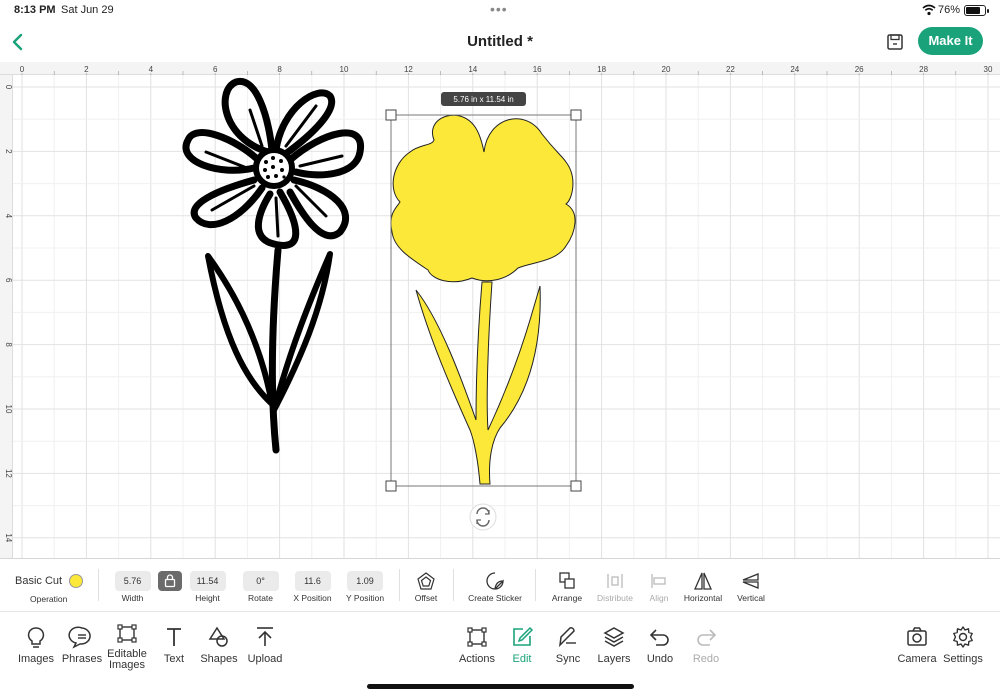  Describe the element at coordinates (365, 581) in the screenshot. I see `y-position-input: 1.09` at that location.